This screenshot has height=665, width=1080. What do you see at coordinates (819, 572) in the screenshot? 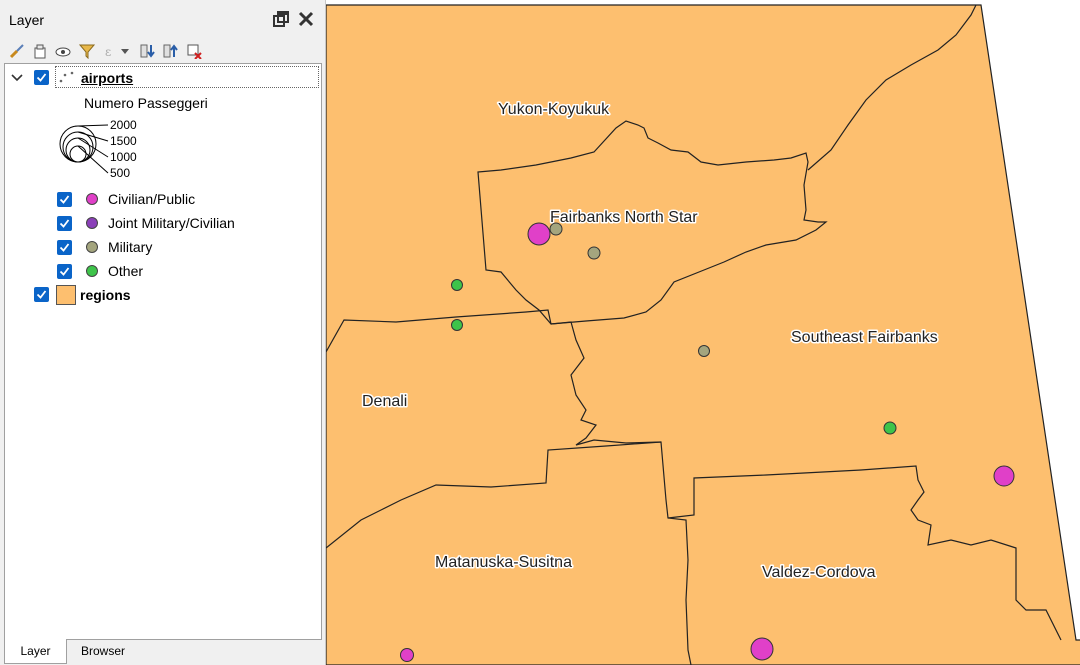
I see `region-label-valdez: Valdez-Cordova` at bounding box center [819, 572].